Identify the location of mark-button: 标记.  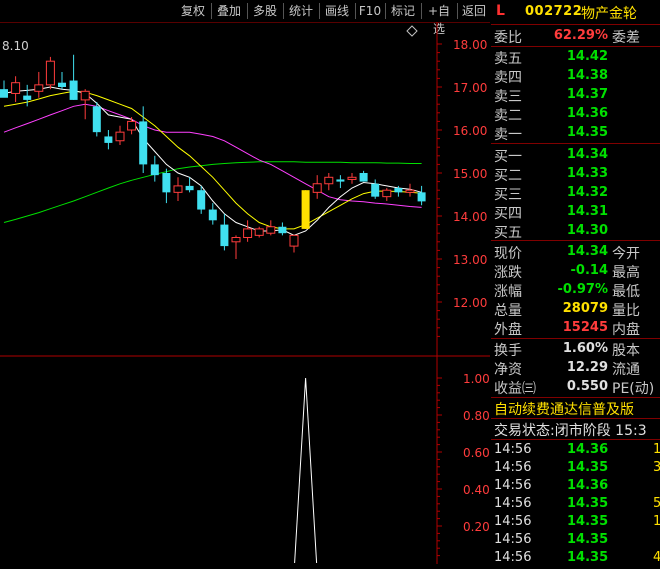
(403, 11).